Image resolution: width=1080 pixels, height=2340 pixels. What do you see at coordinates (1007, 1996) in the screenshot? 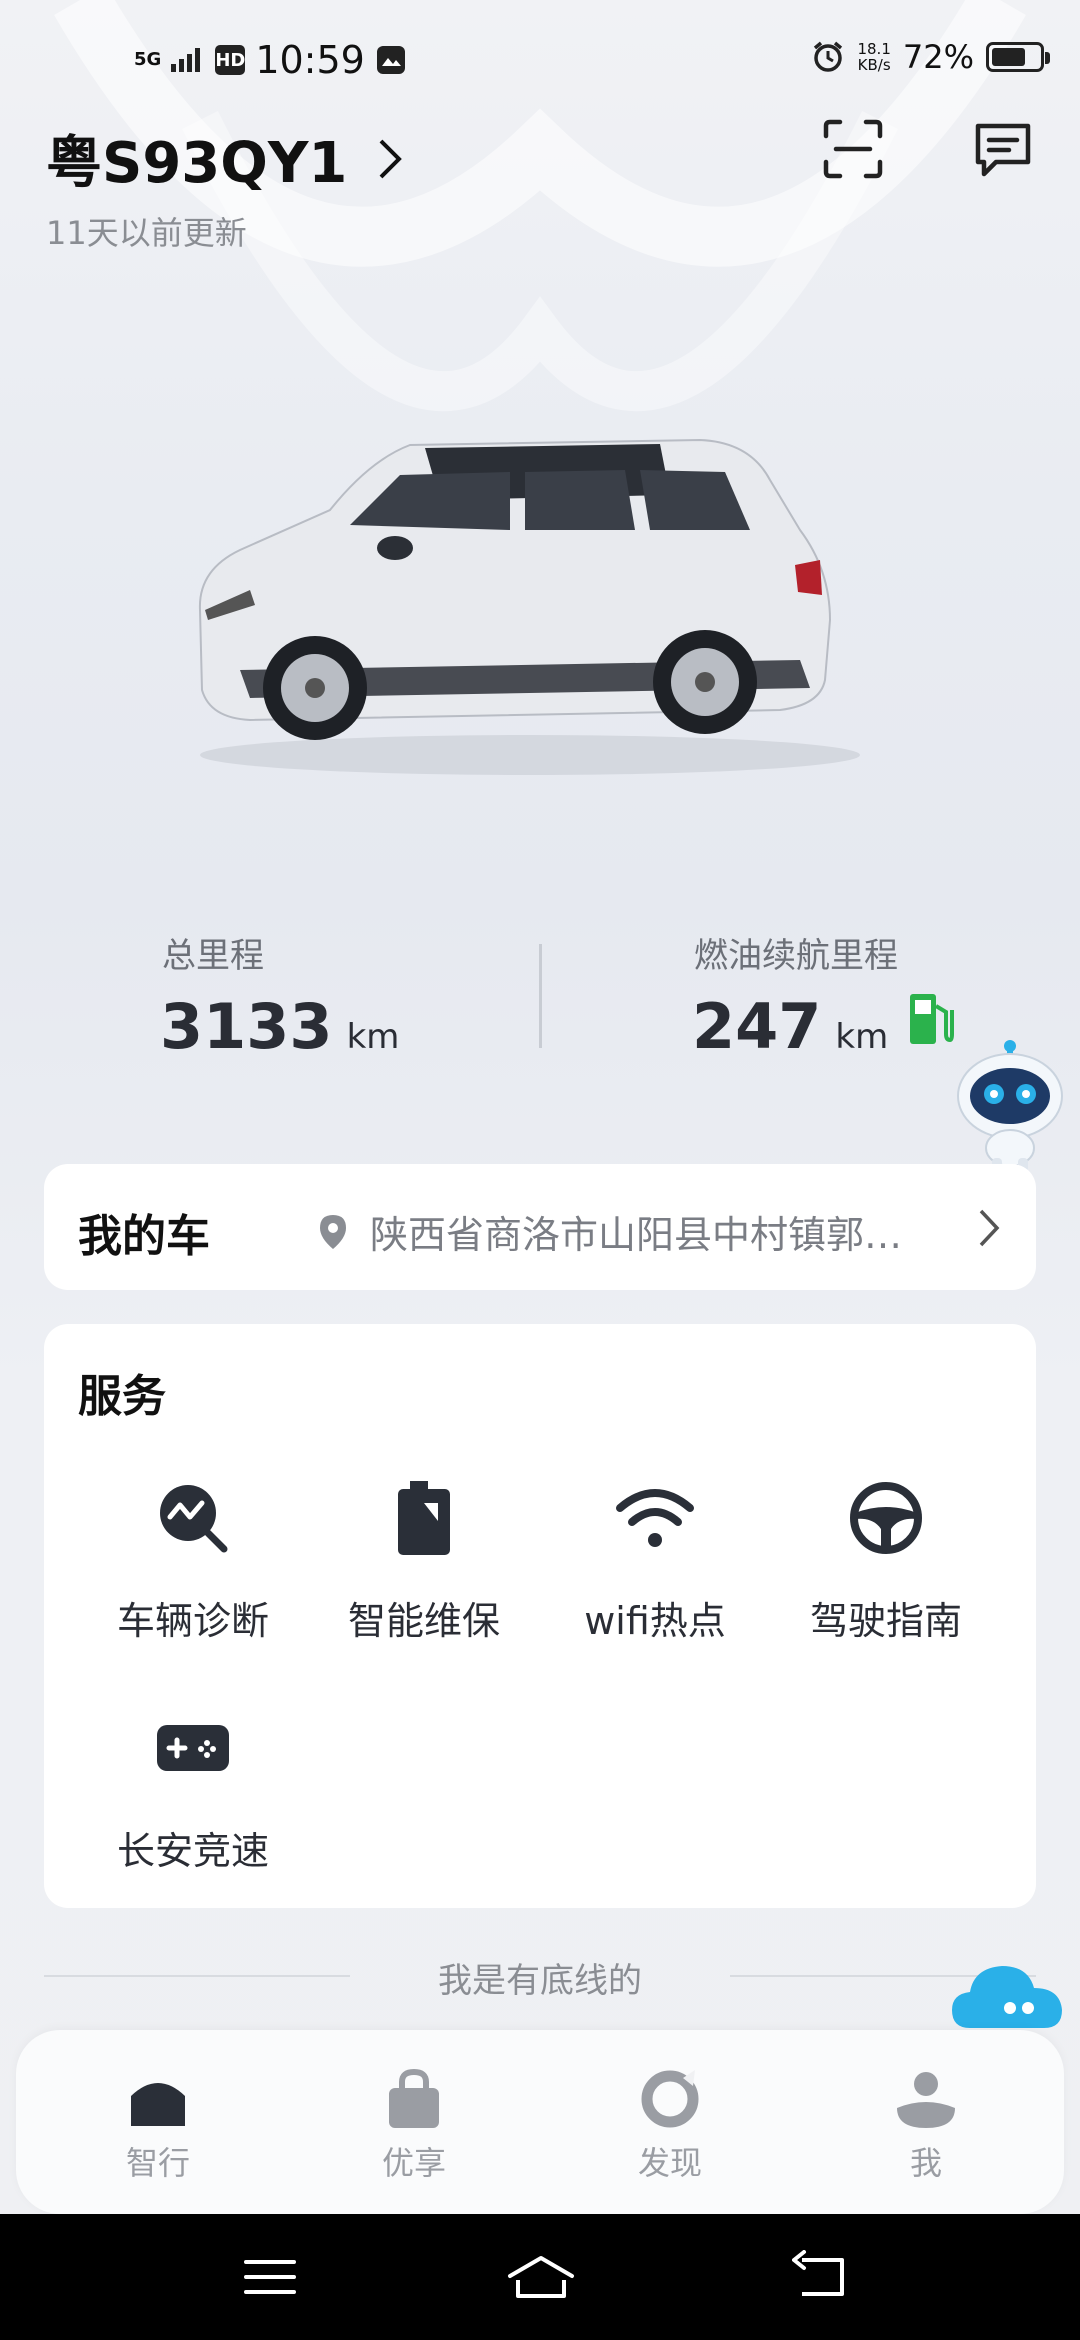
I see `cloud-assistant-icon` at bounding box center [1007, 1996].